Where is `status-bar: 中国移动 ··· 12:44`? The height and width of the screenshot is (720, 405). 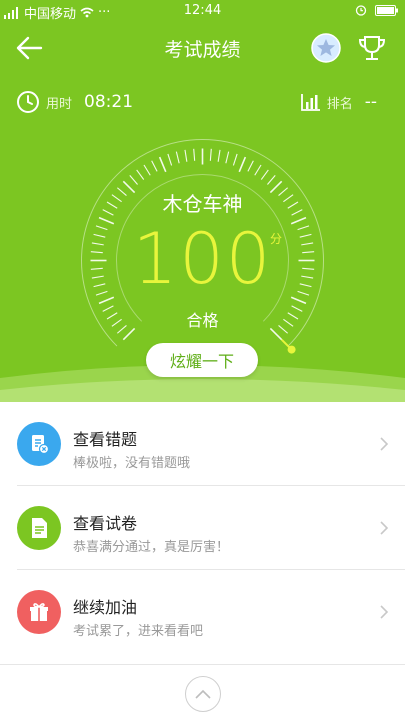 status-bar: 中国移动 ··· 12:44 is located at coordinates (202, 11).